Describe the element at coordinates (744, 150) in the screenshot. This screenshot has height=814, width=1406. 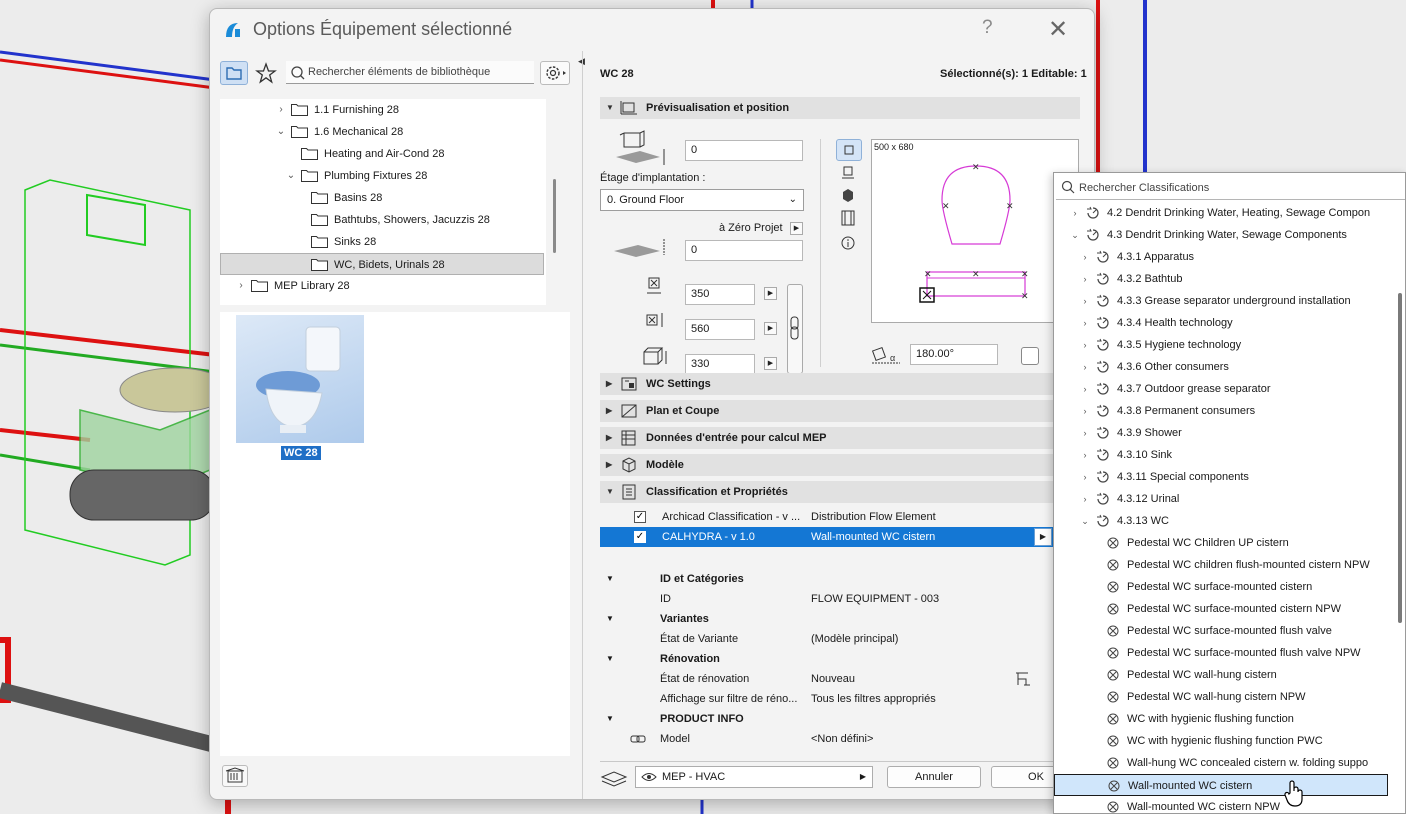
I see `elevation-input: 0` at that location.